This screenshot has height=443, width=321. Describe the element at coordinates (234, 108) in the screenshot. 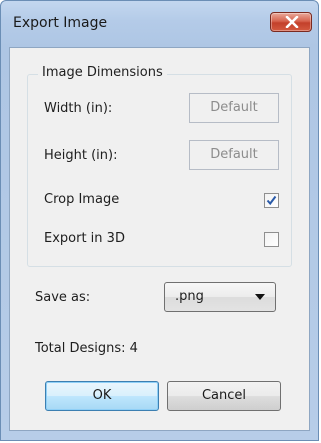

I see `width-field: Default` at that location.